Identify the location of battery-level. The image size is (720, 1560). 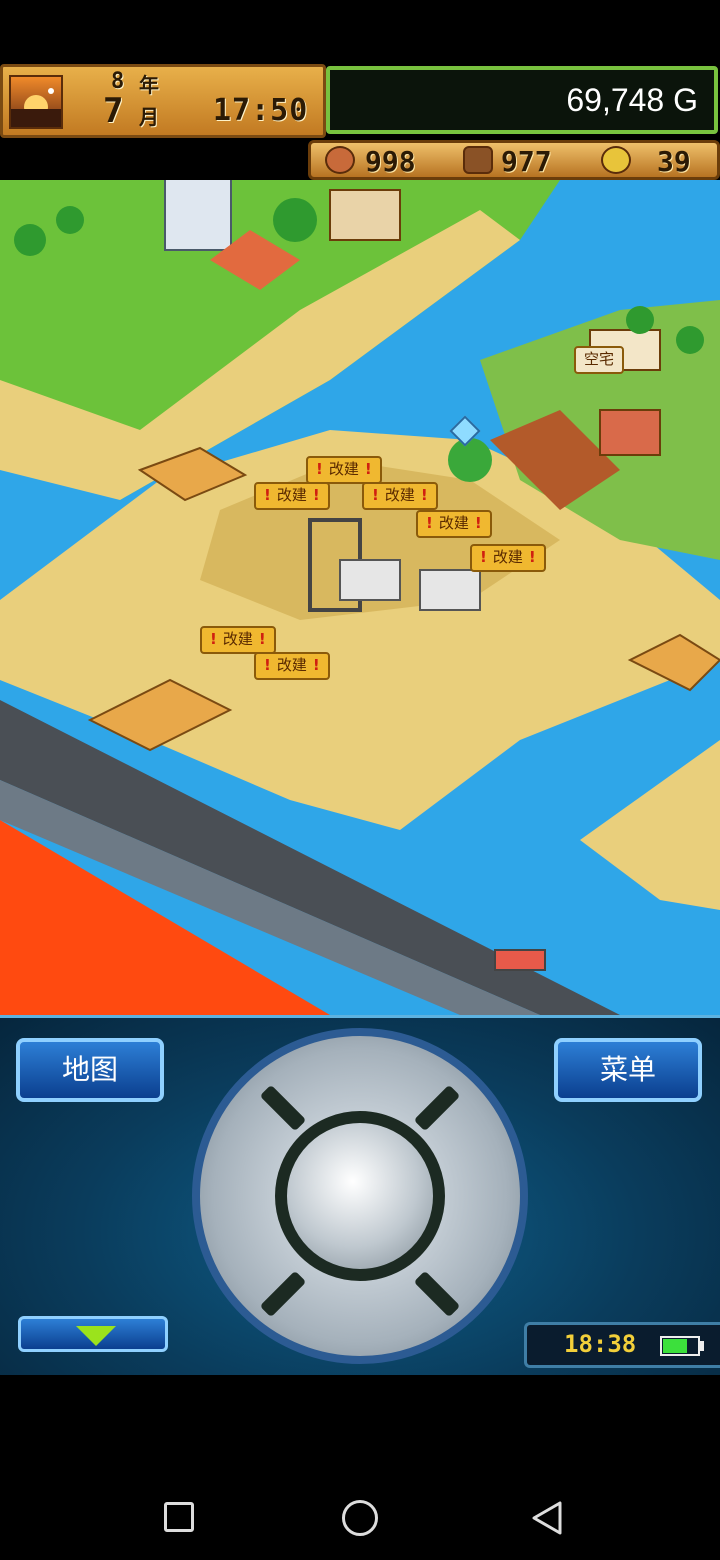
(675, 1346).